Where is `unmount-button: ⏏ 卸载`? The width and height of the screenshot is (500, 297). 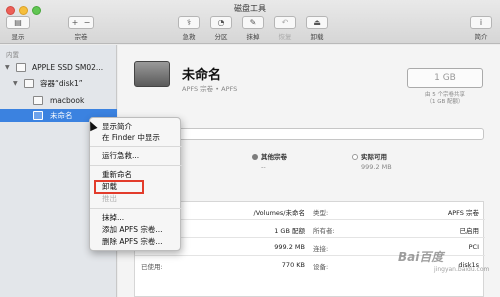 unmount-button: ⏏ 卸载 is located at coordinates (317, 29).